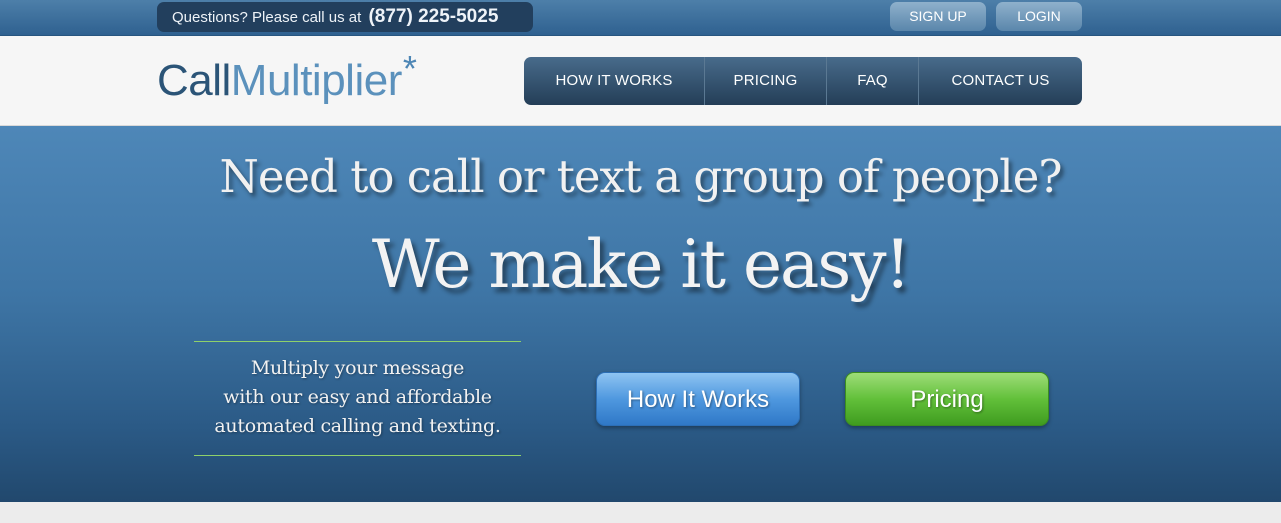 The height and width of the screenshot is (523, 1281). Describe the element at coordinates (409, 68) in the screenshot. I see `logo-star-icon: *` at that location.